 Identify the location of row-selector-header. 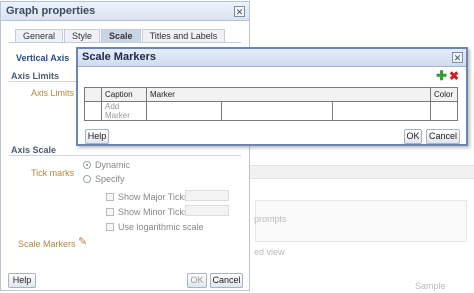
(93, 94).